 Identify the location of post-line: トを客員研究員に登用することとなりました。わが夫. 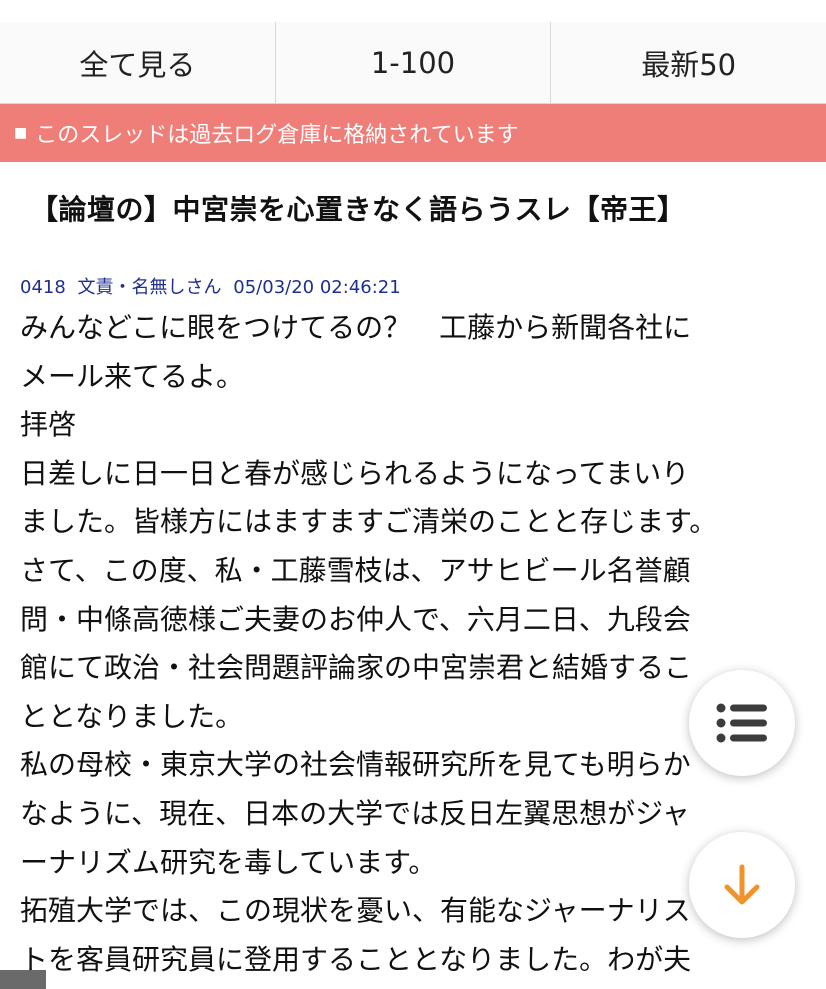
(356, 959).